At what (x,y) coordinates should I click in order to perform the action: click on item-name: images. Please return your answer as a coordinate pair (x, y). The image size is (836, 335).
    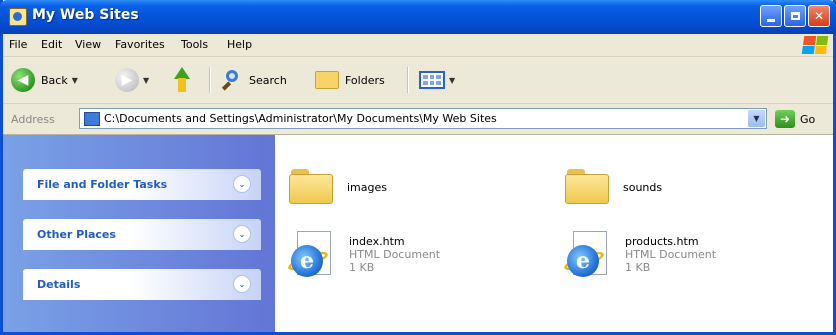
    Looking at the image, I should click on (367, 187).